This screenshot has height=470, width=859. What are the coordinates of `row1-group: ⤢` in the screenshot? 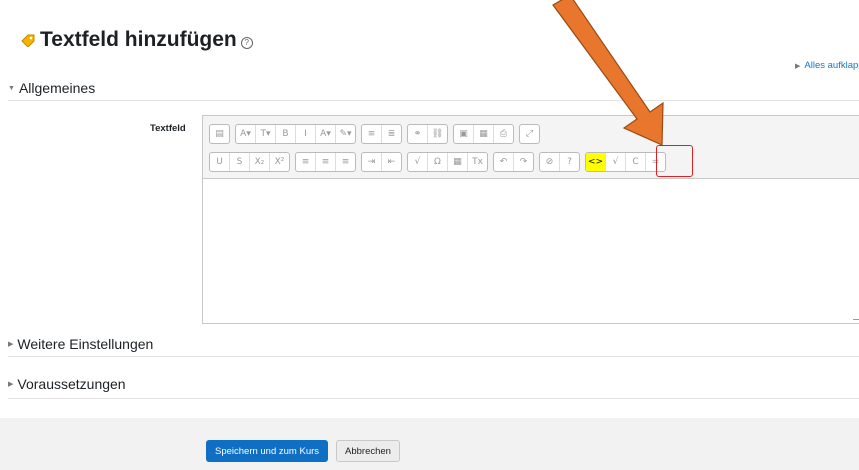 It's located at (529, 134).